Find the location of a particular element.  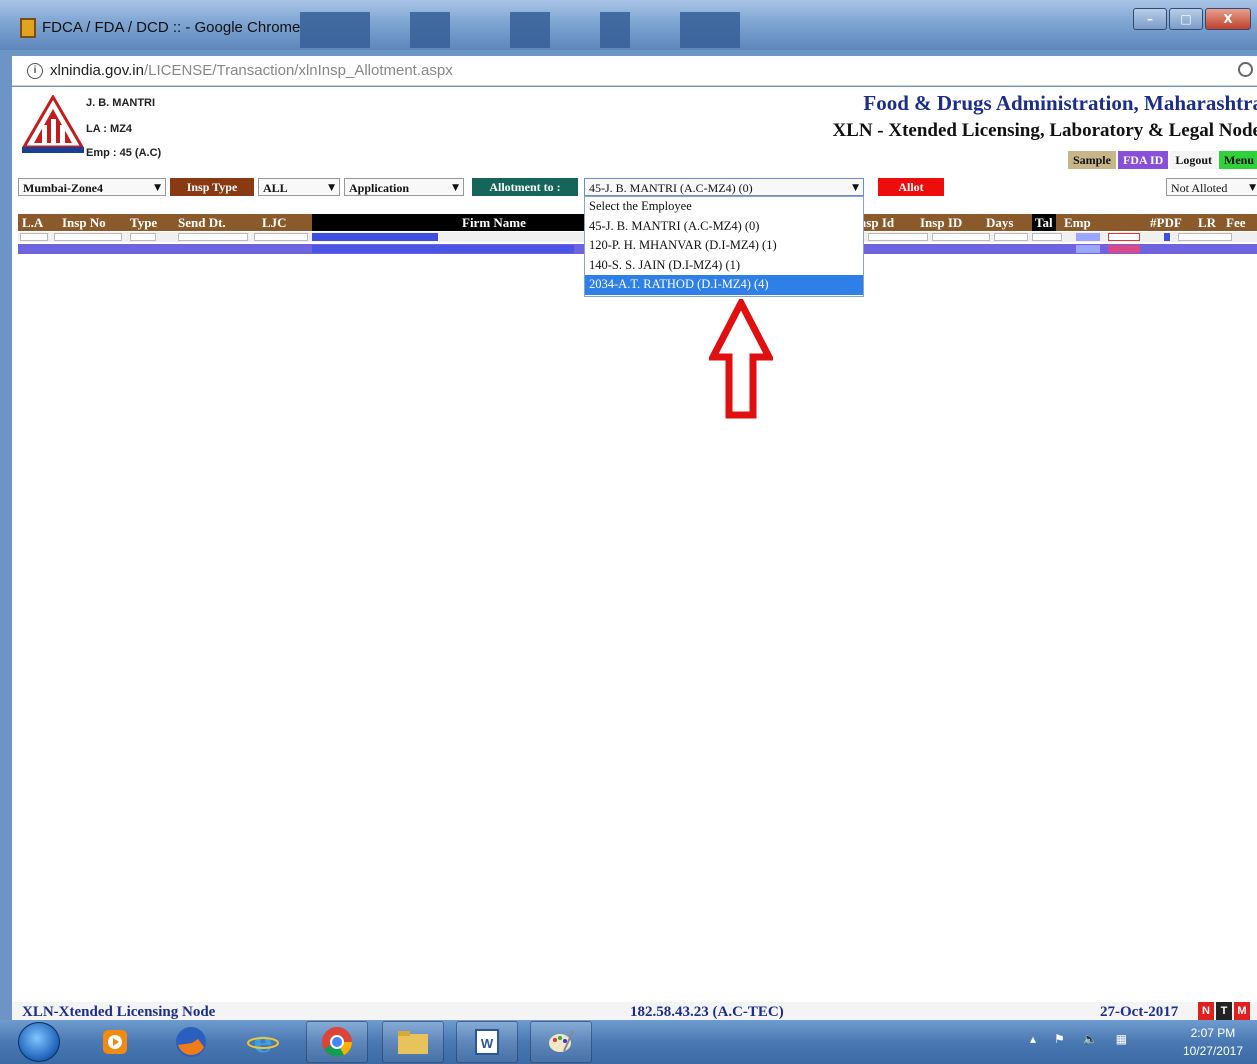

dropdown-option: 120-P. H. MHANVAR (D.I-MZ4) (1) is located at coordinates (724, 246).